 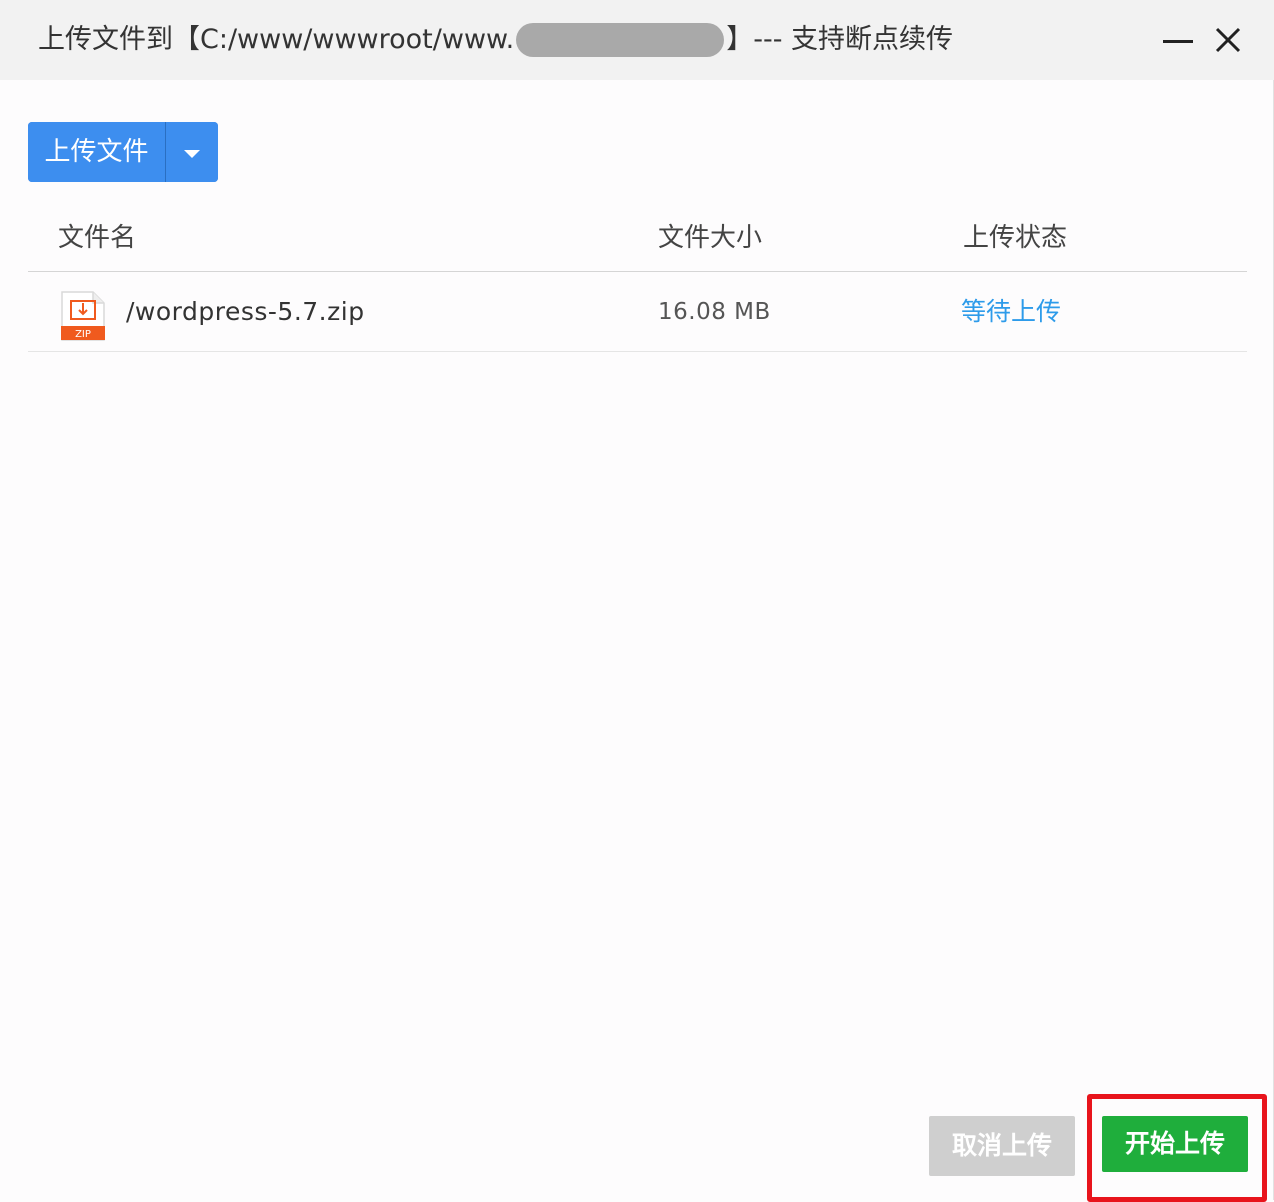 What do you see at coordinates (1175, 1144) in the screenshot?
I see `start-upload-button: 开始上传` at bounding box center [1175, 1144].